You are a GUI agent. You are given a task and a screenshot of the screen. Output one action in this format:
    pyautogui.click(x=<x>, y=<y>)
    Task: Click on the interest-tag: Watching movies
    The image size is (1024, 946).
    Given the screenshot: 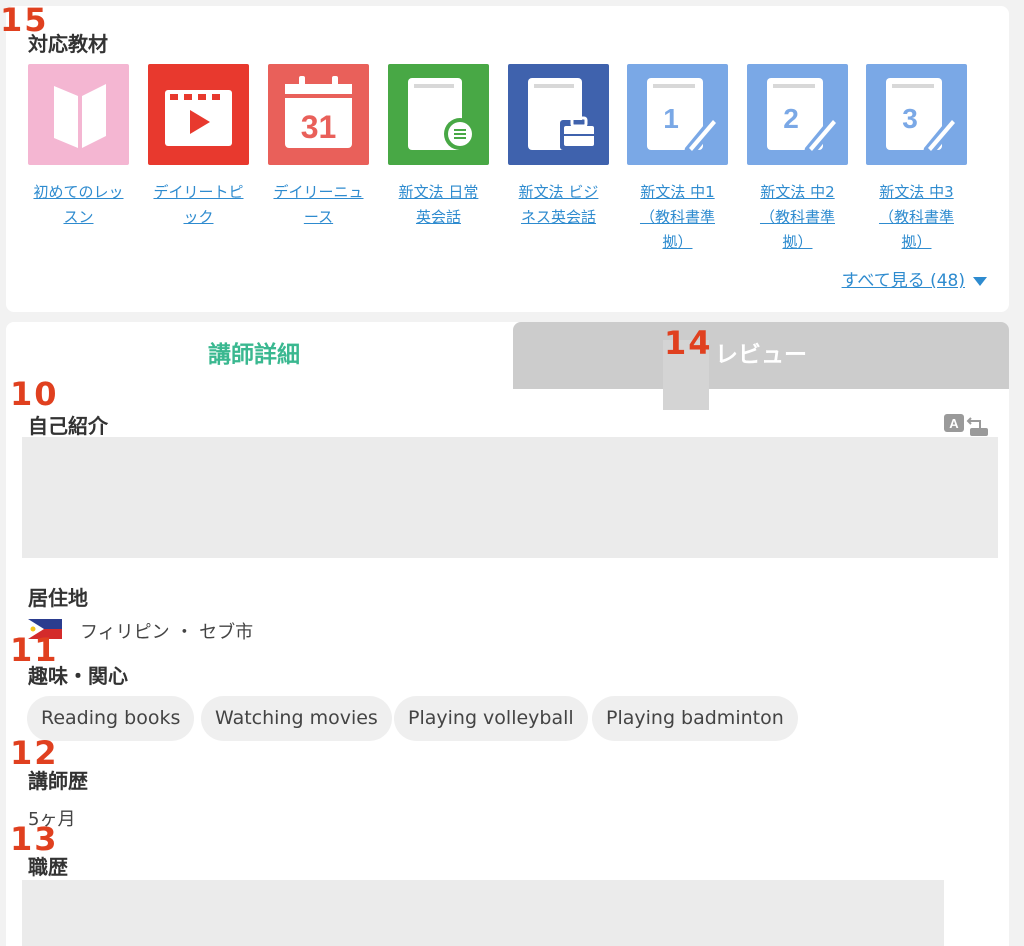 What is the action you would take?
    pyautogui.click(x=296, y=718)
    